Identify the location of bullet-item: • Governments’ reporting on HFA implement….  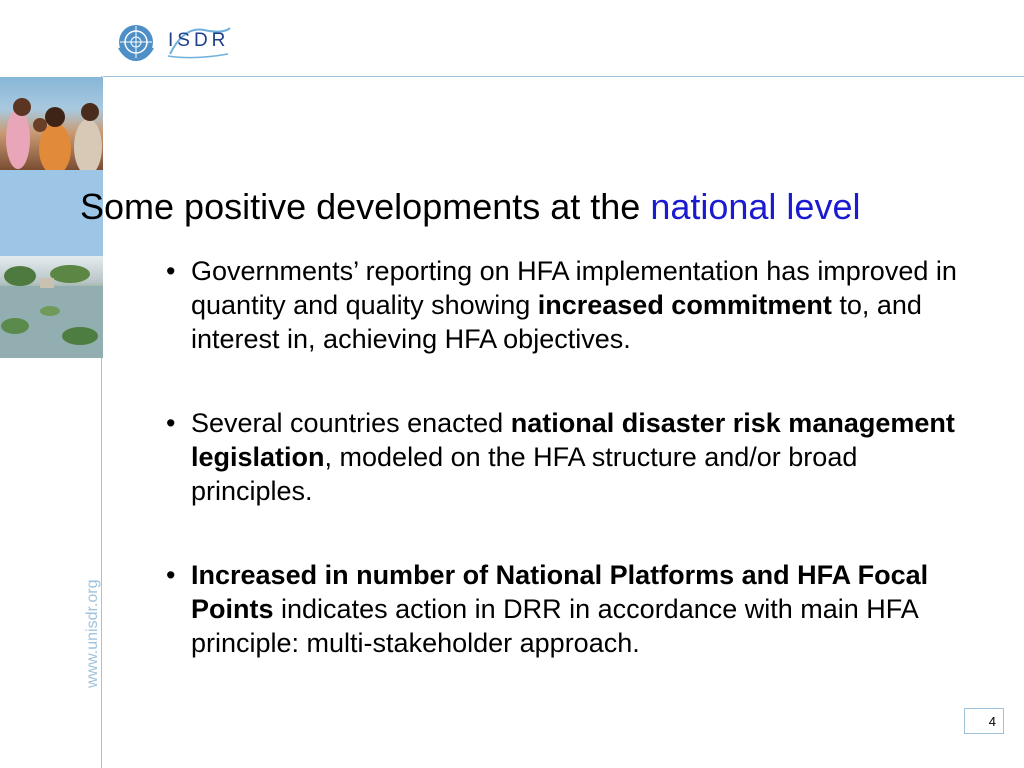
(566, 305).